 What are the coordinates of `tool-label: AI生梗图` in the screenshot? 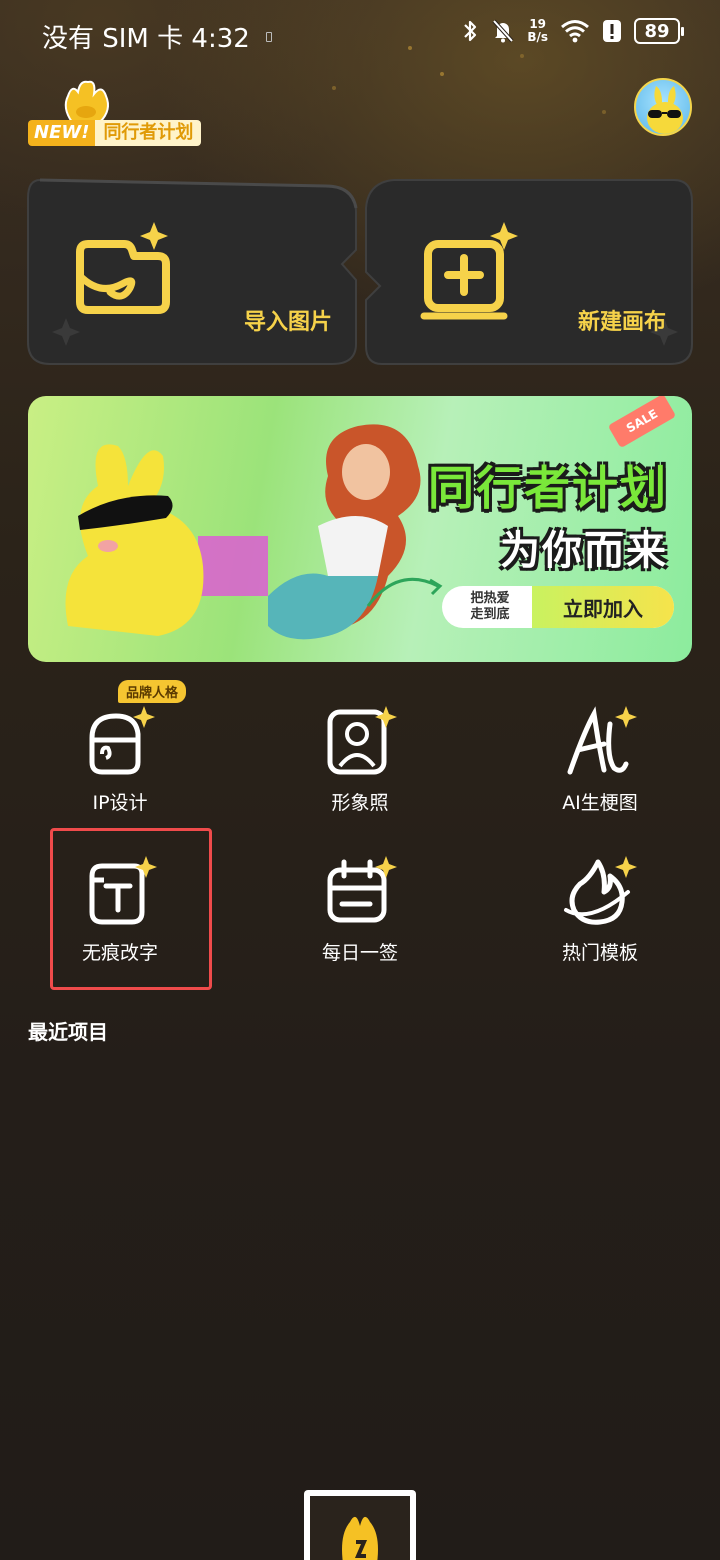 It's located at (600, 803).